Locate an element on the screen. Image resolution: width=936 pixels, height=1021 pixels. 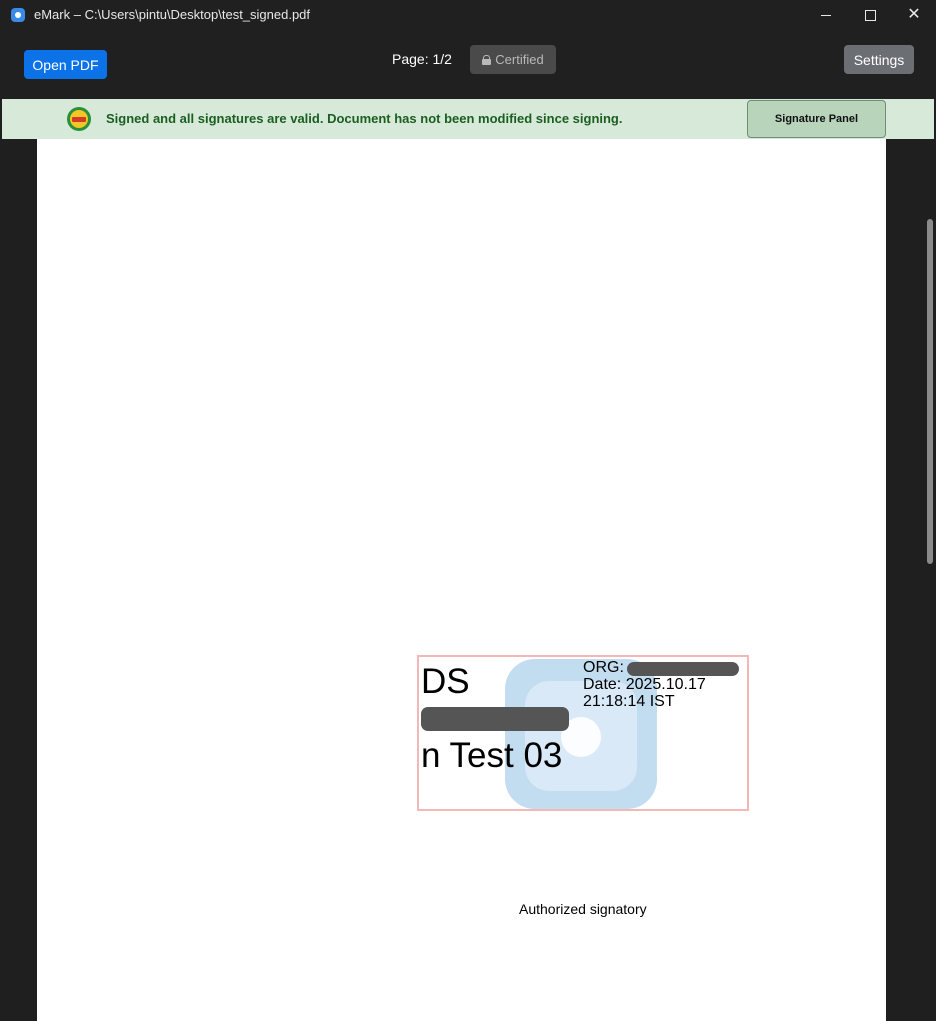
close-button: ✕ is located at coordinates (914, 15).